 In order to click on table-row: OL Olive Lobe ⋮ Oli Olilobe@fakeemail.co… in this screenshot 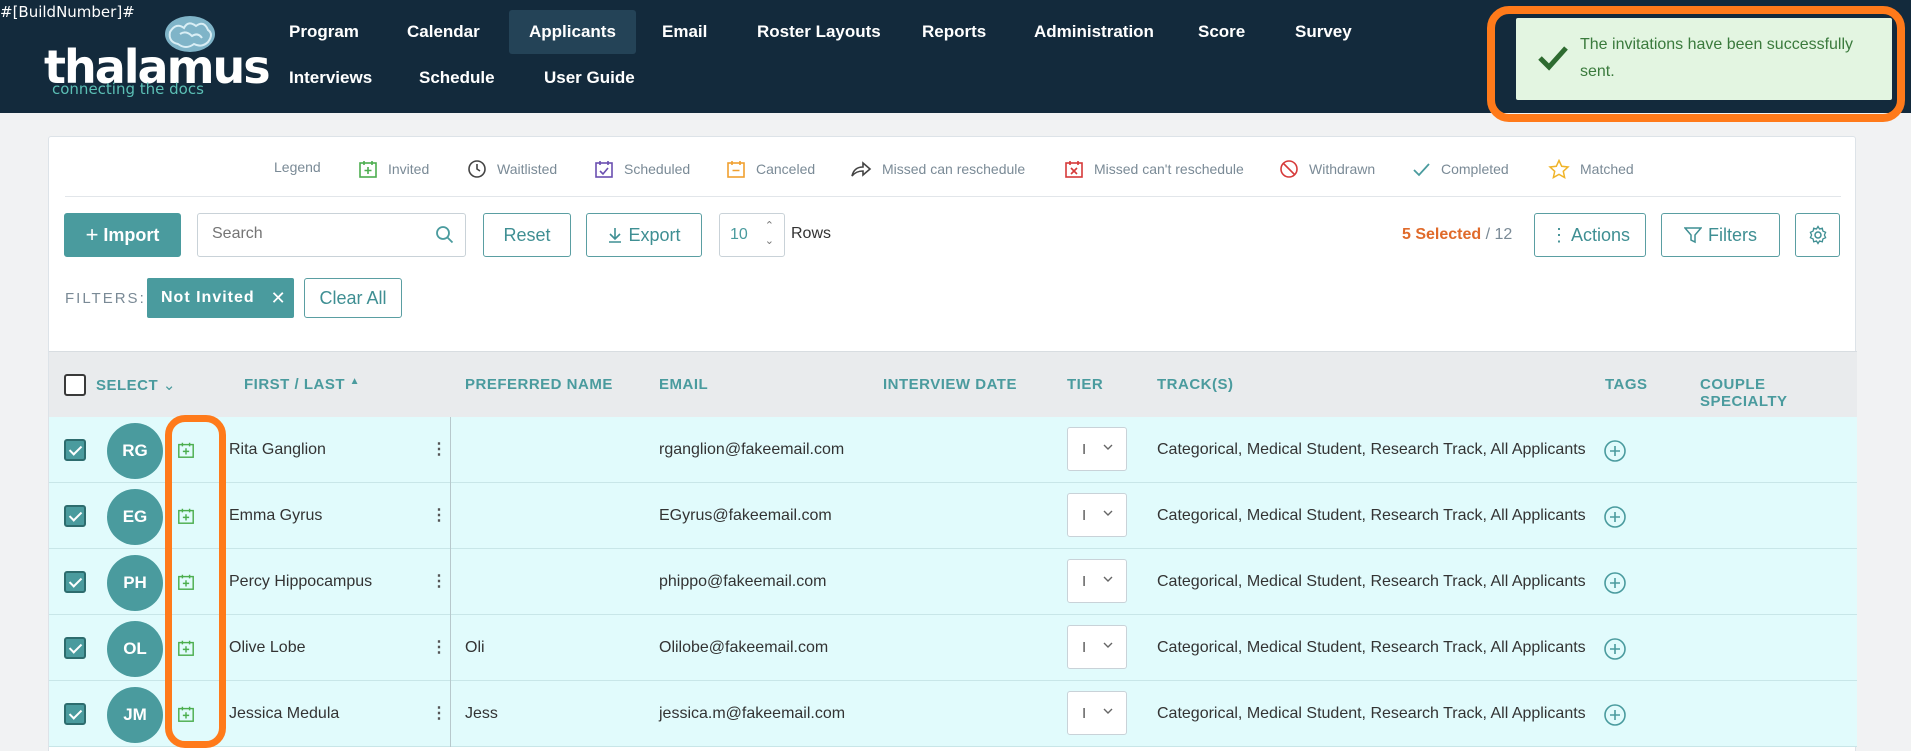, I will do `click(953, 648)`.